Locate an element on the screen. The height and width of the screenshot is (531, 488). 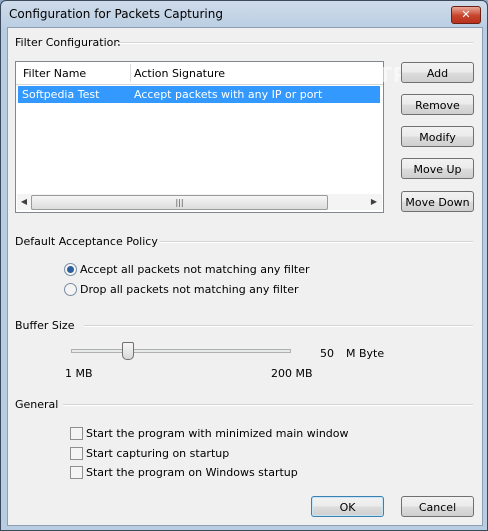
ok-button: OK is located at coordinates (347, 506).